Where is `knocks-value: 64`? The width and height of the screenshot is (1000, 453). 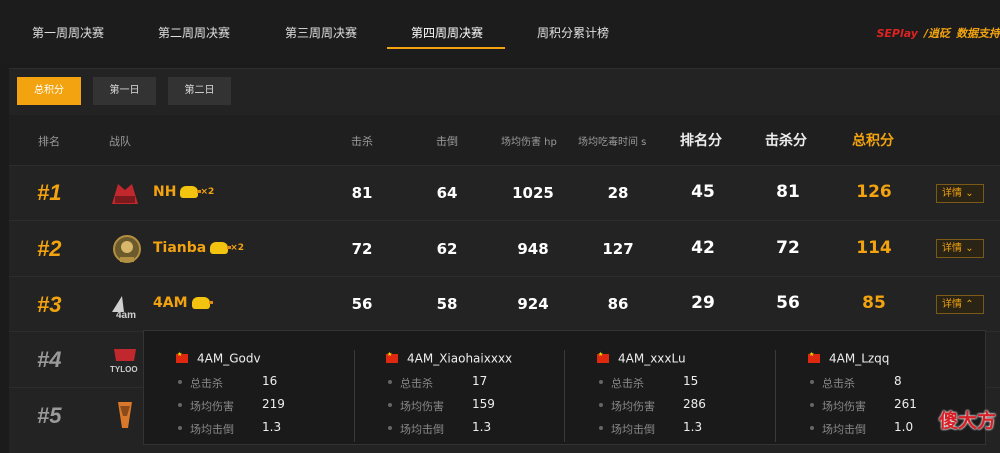 knocks-value: 64 is located at coordinates (447, 193).